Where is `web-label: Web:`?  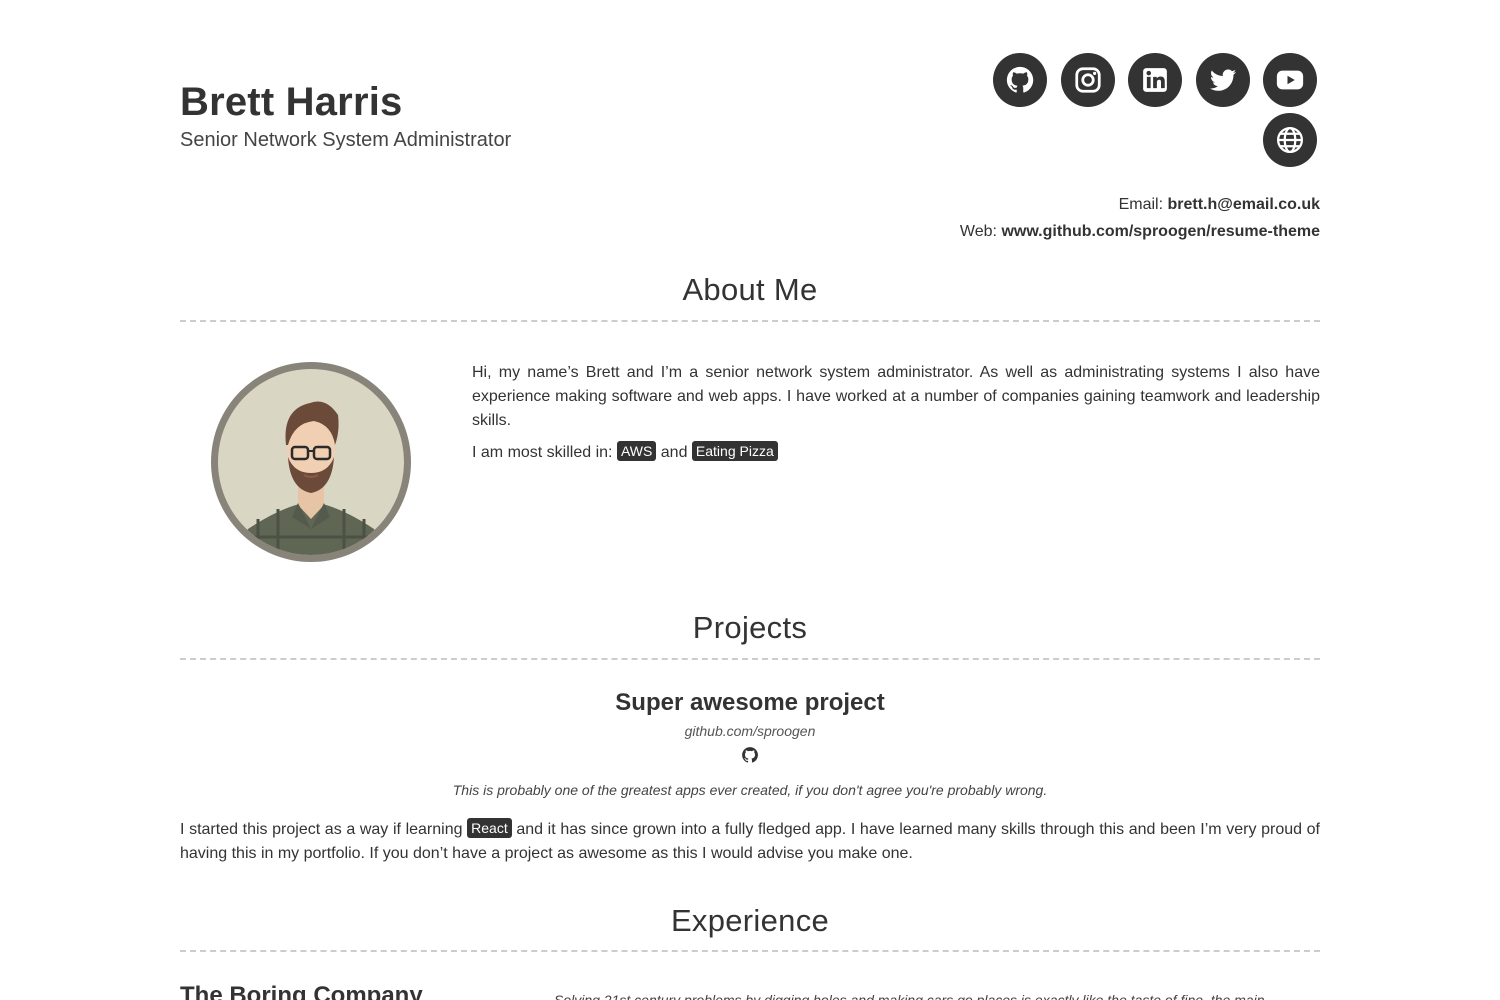 web-label: Web: is located at coordinates (978, 231).